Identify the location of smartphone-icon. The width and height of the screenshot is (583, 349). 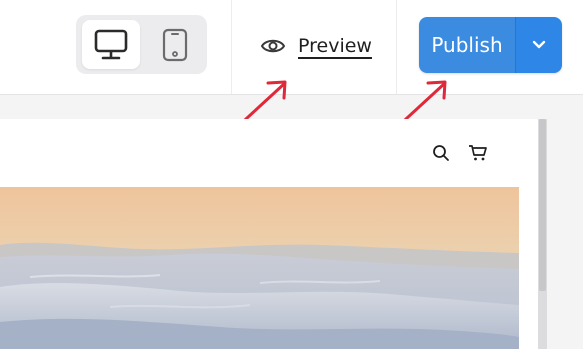
(175, 44).